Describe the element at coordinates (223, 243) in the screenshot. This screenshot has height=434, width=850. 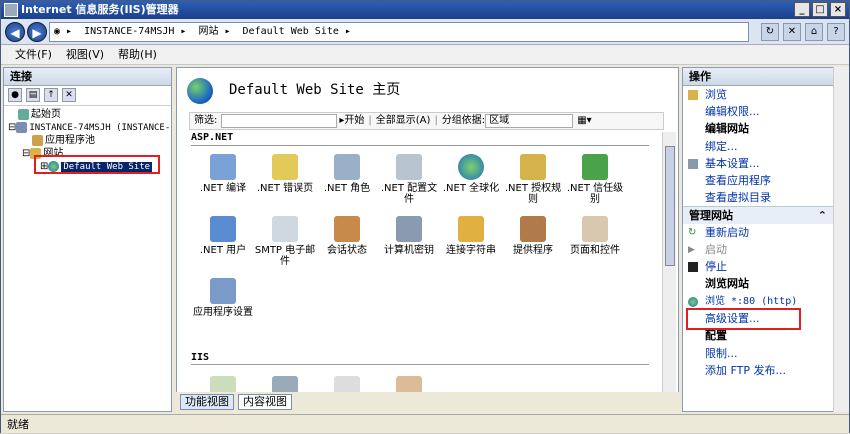
I see `feature-net-users: .NET 用户` at that location.